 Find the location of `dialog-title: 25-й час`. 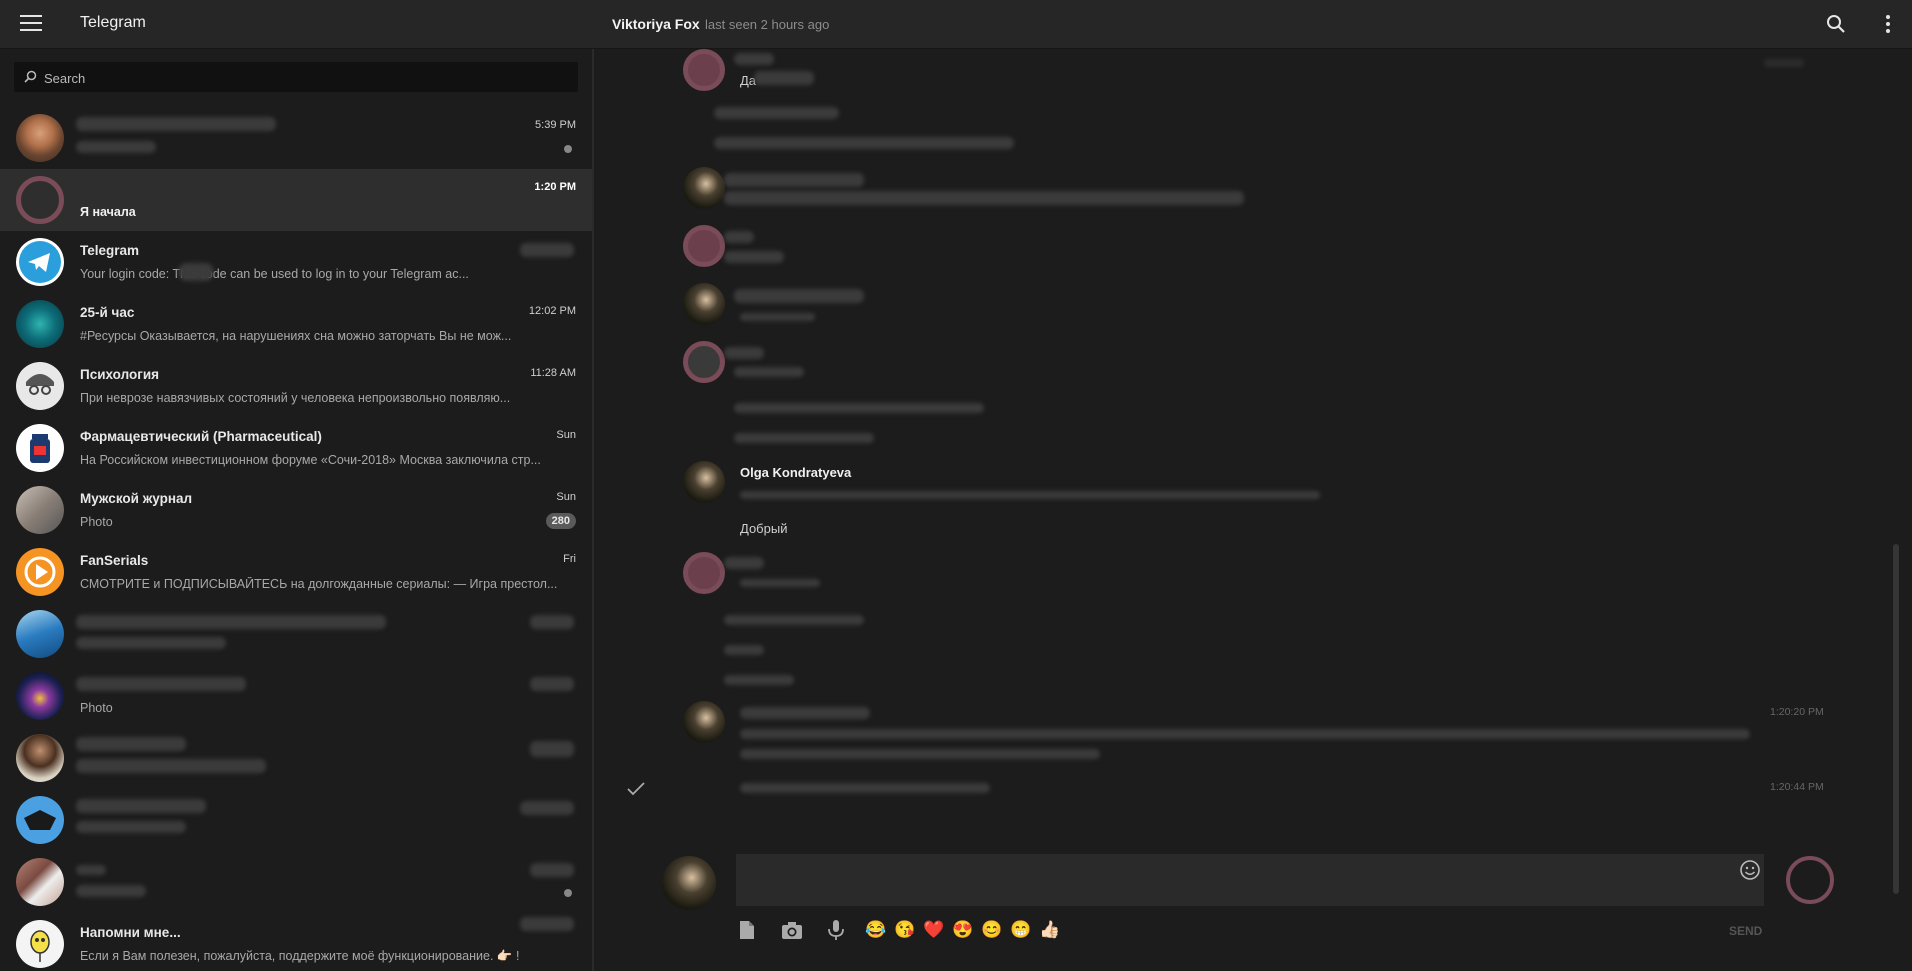

dialog-title: 25-й час is located at coordinates (107, 312).